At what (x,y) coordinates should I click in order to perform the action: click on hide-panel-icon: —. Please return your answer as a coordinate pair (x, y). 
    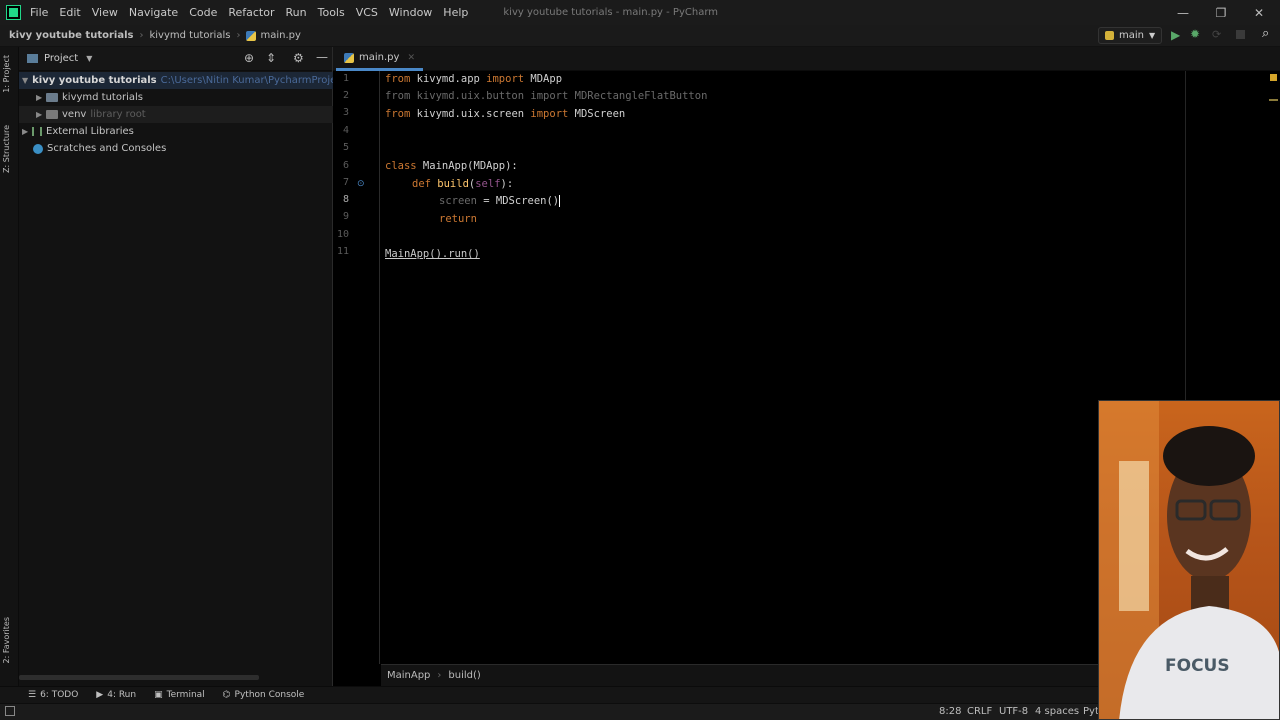
    Looking at the image, I should click on (322, 57).